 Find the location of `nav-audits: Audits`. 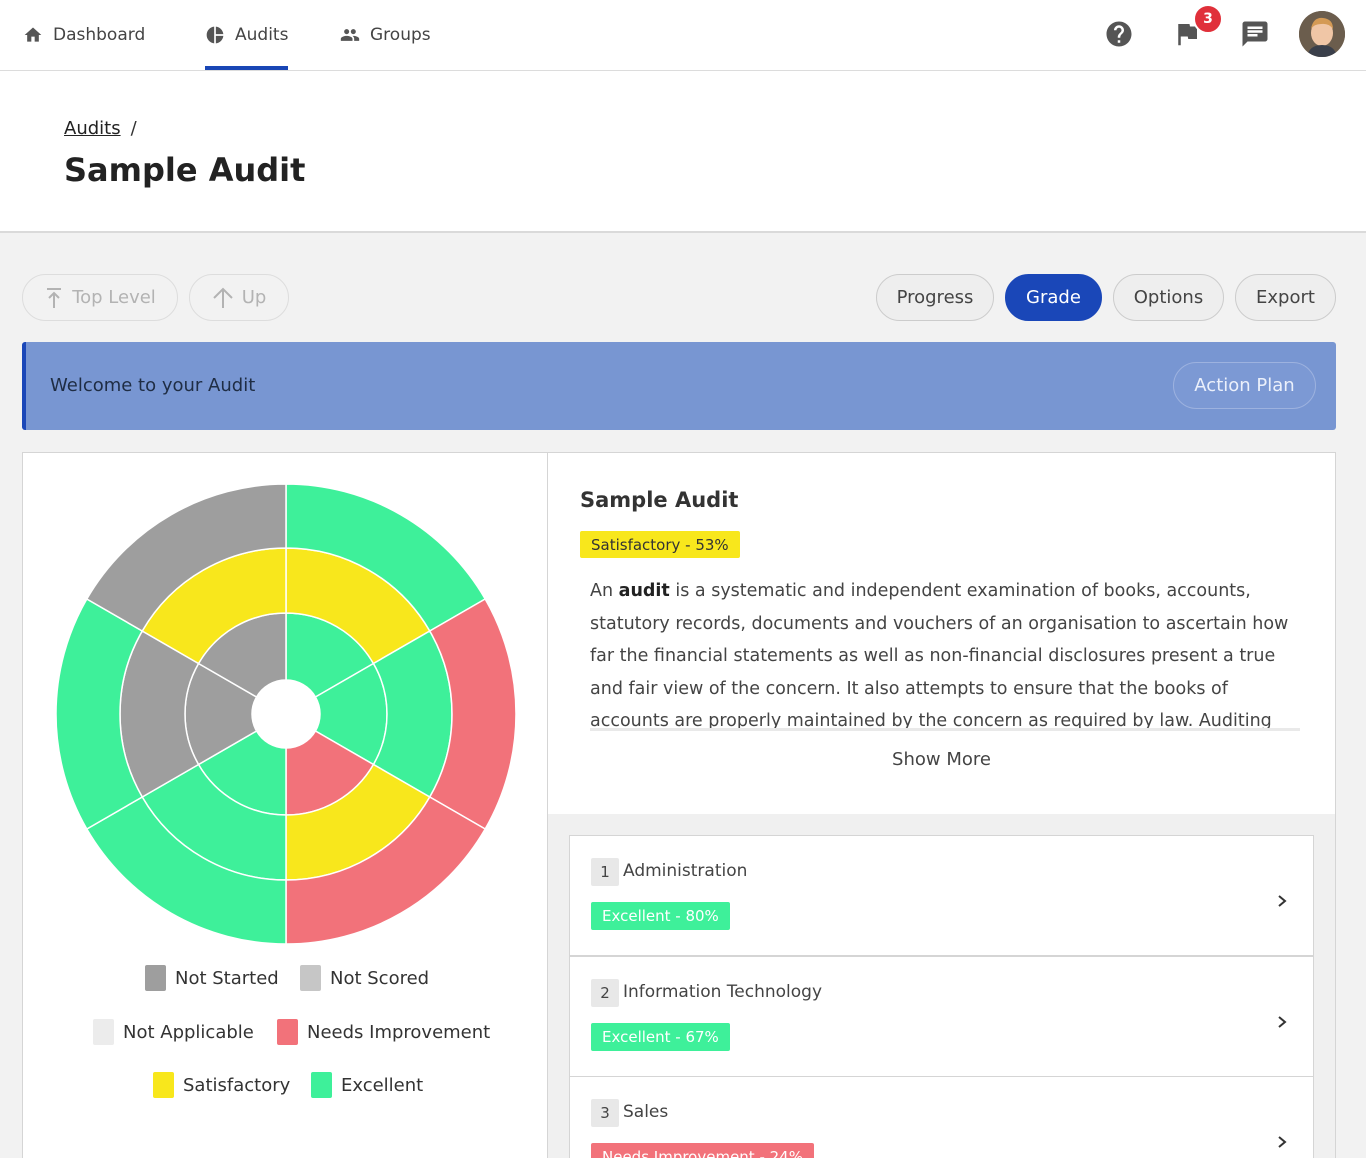

nav-audits: Audits is located at coordinates (247, 35).